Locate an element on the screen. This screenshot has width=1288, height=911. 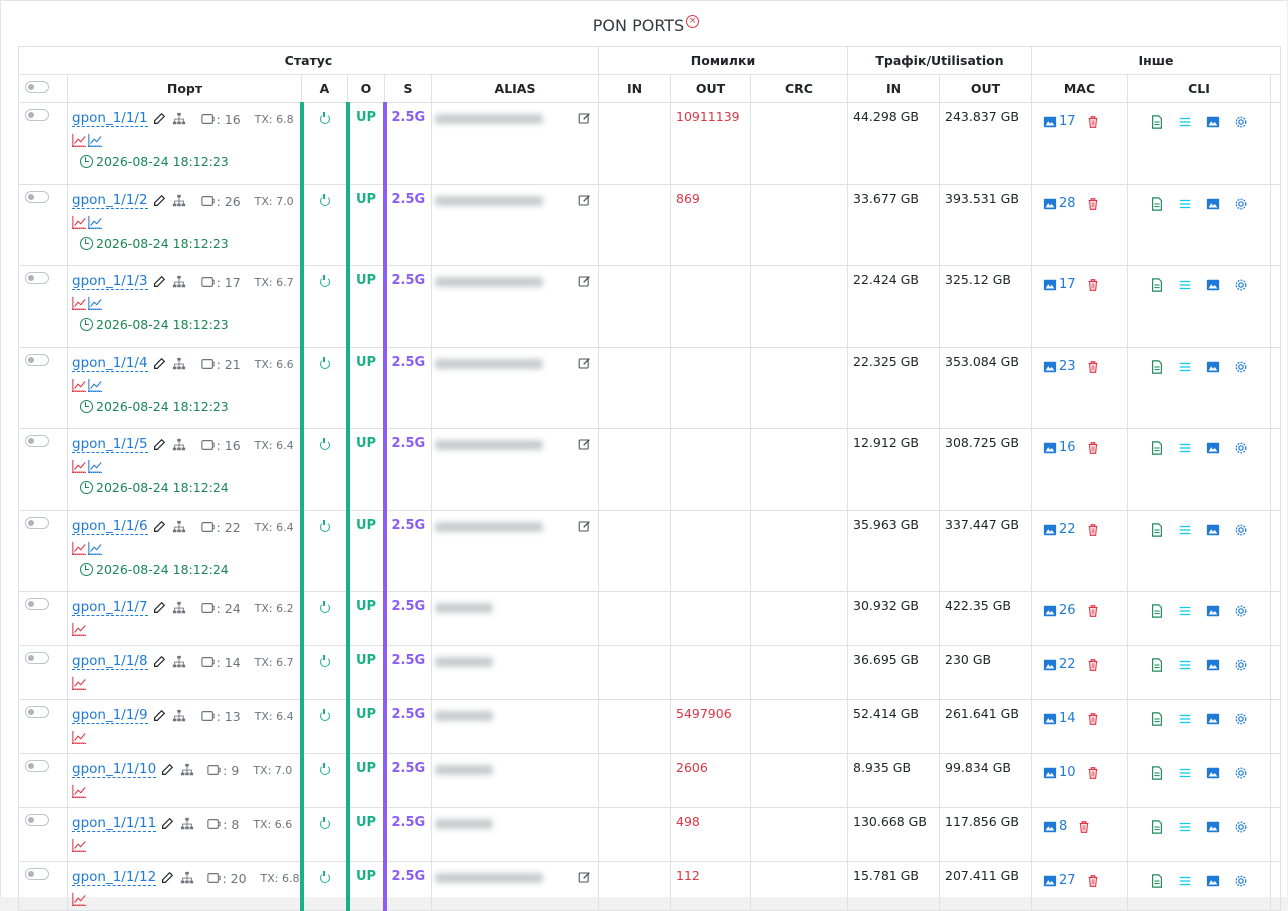
port-link: gpon_1/1/9 is located at coordinates (110, 716).